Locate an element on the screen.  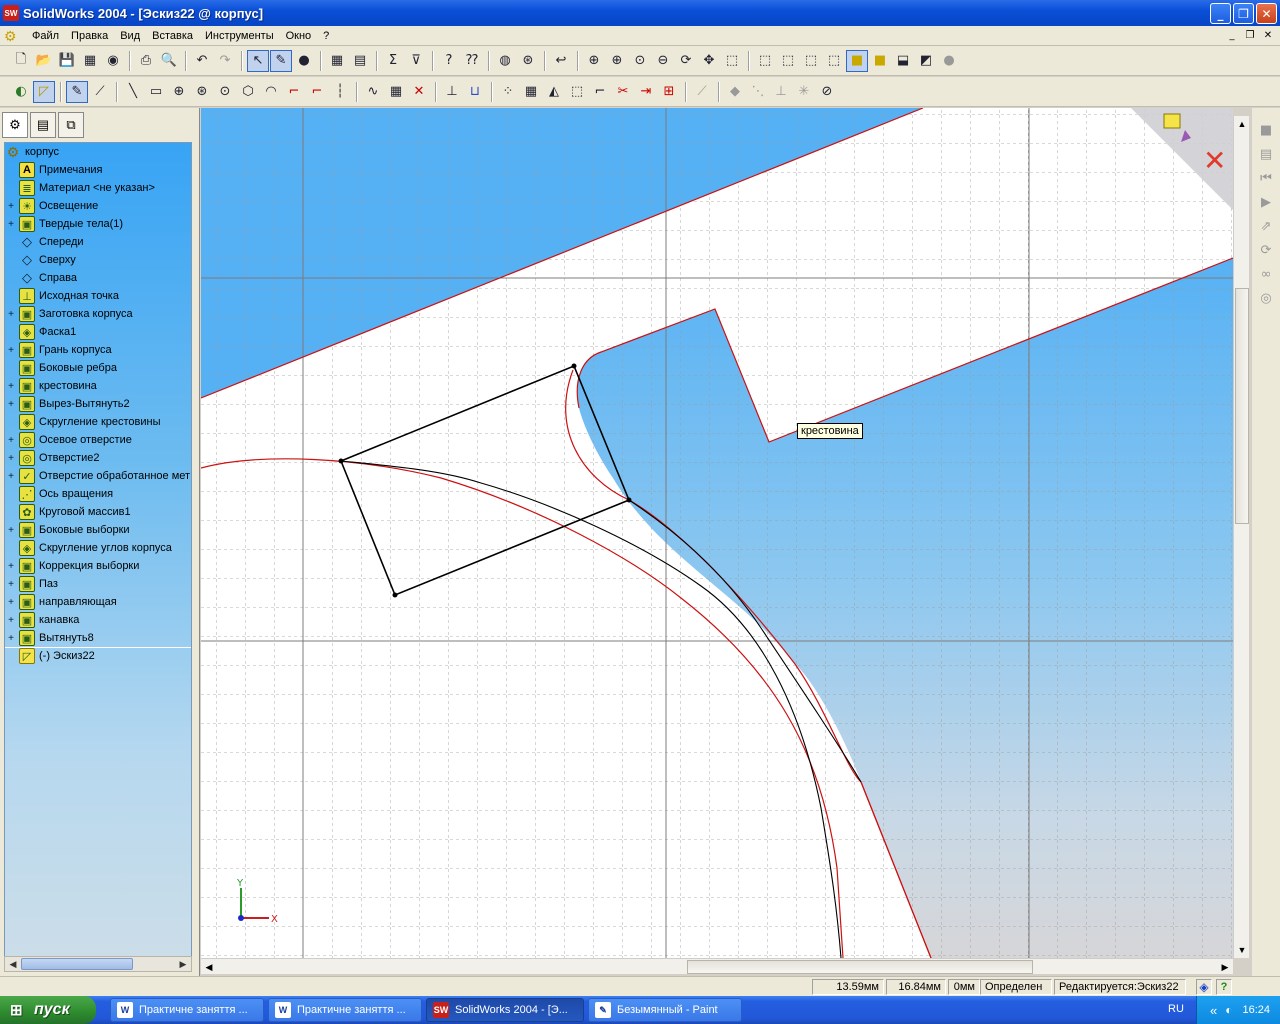
feature-tree-tab-icon: ⚙ is located at coordinates (15, 125).